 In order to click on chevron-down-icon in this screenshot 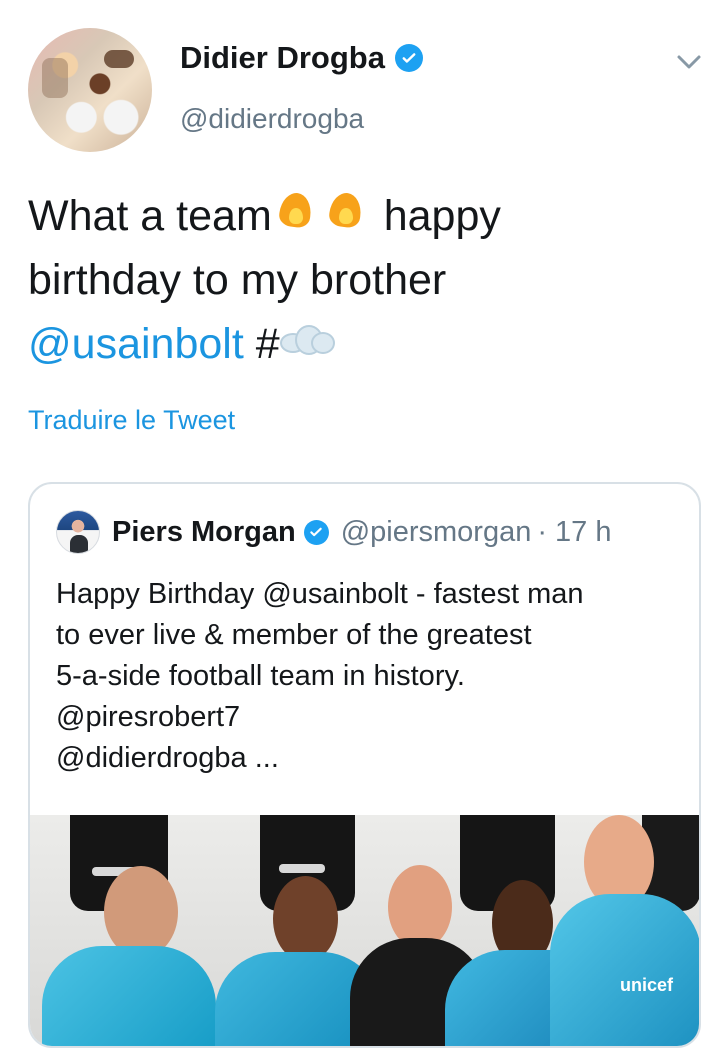, I will do `click(689, 62)`.